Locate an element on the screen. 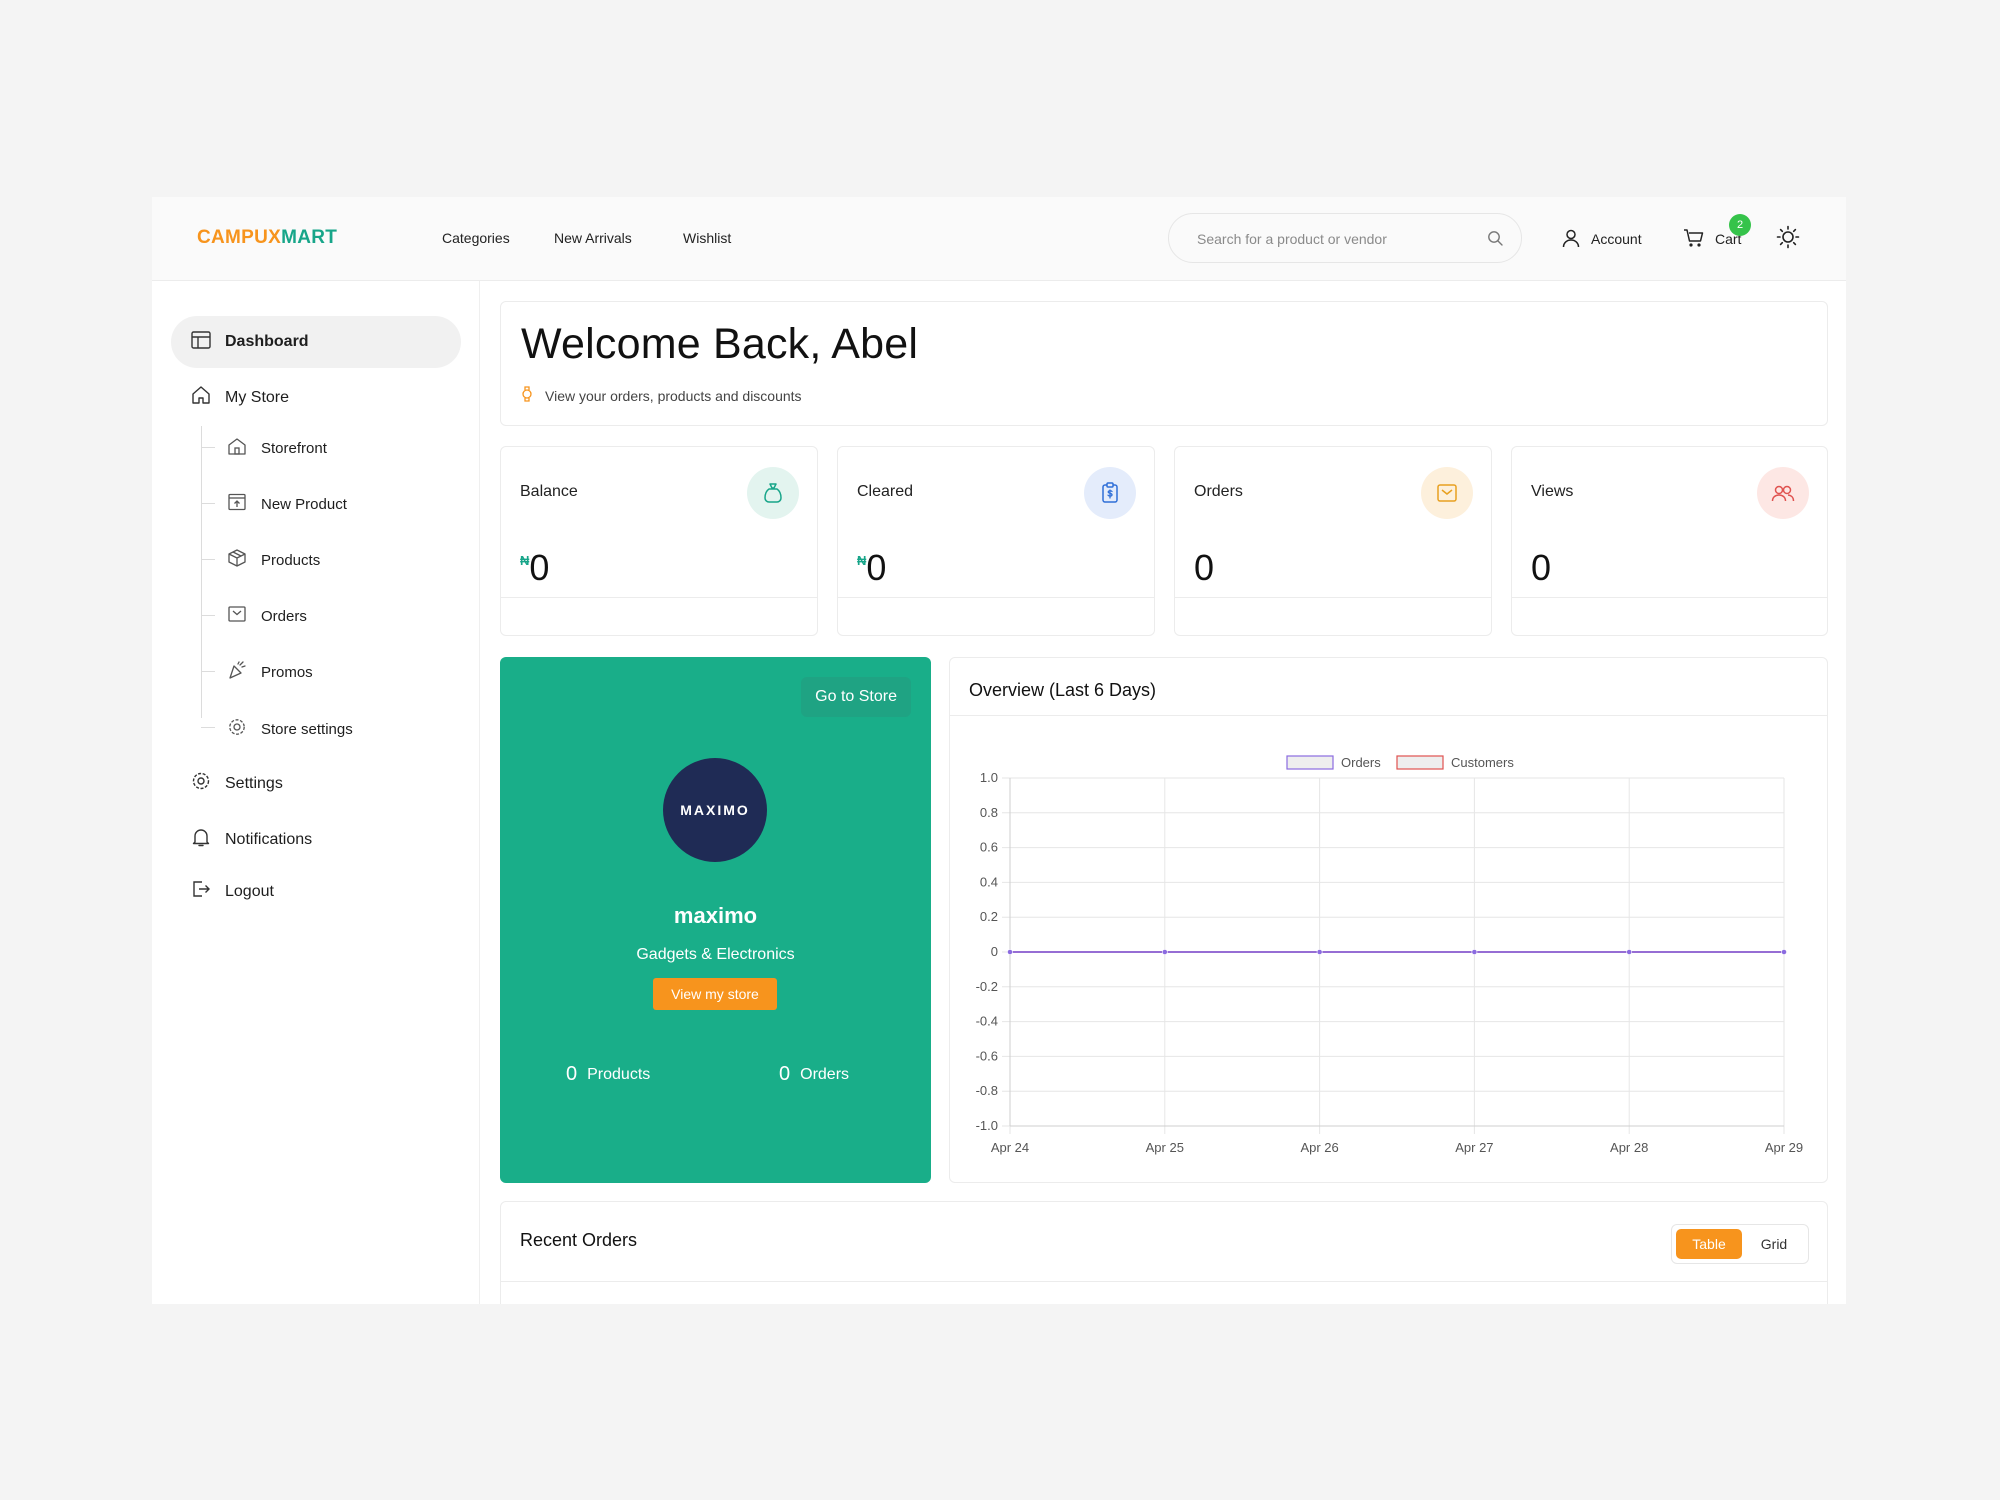 Image resolution: width=2000 pixels, height=1500 pixels. brand-logo: CAMPUXMART is located at coordinates (267, 238).